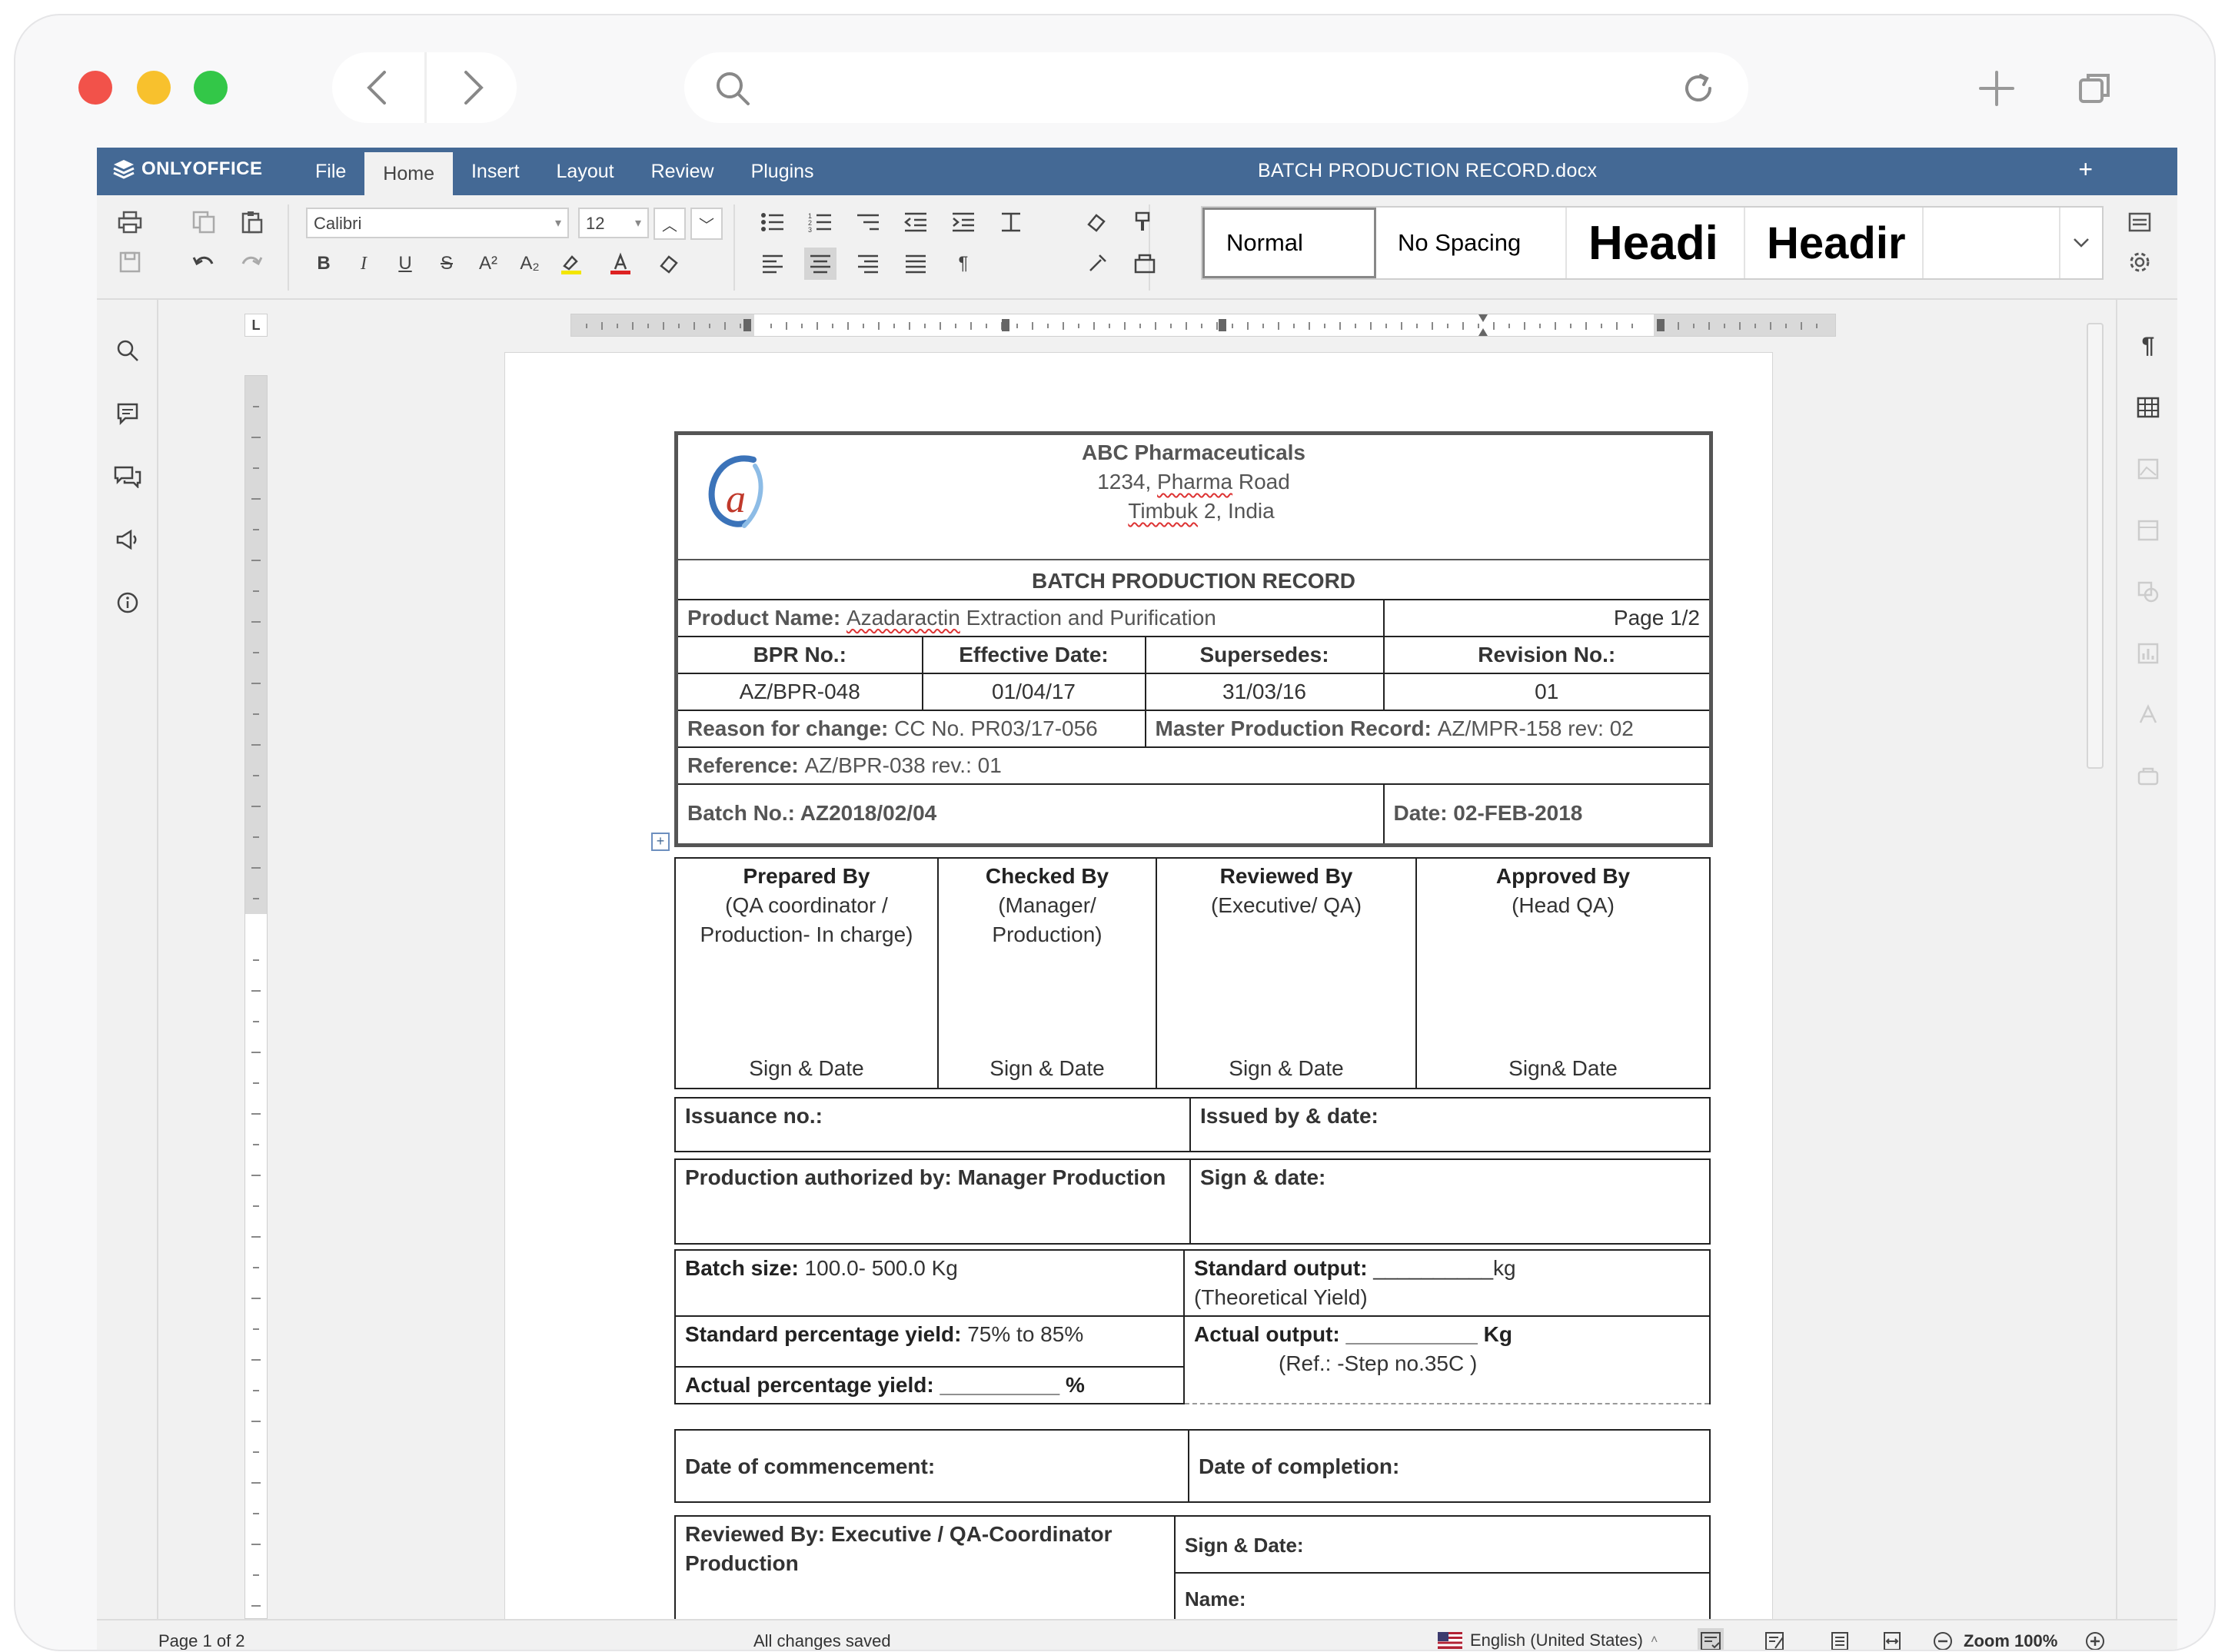  I want to click on comments-button, so click(128, 414).